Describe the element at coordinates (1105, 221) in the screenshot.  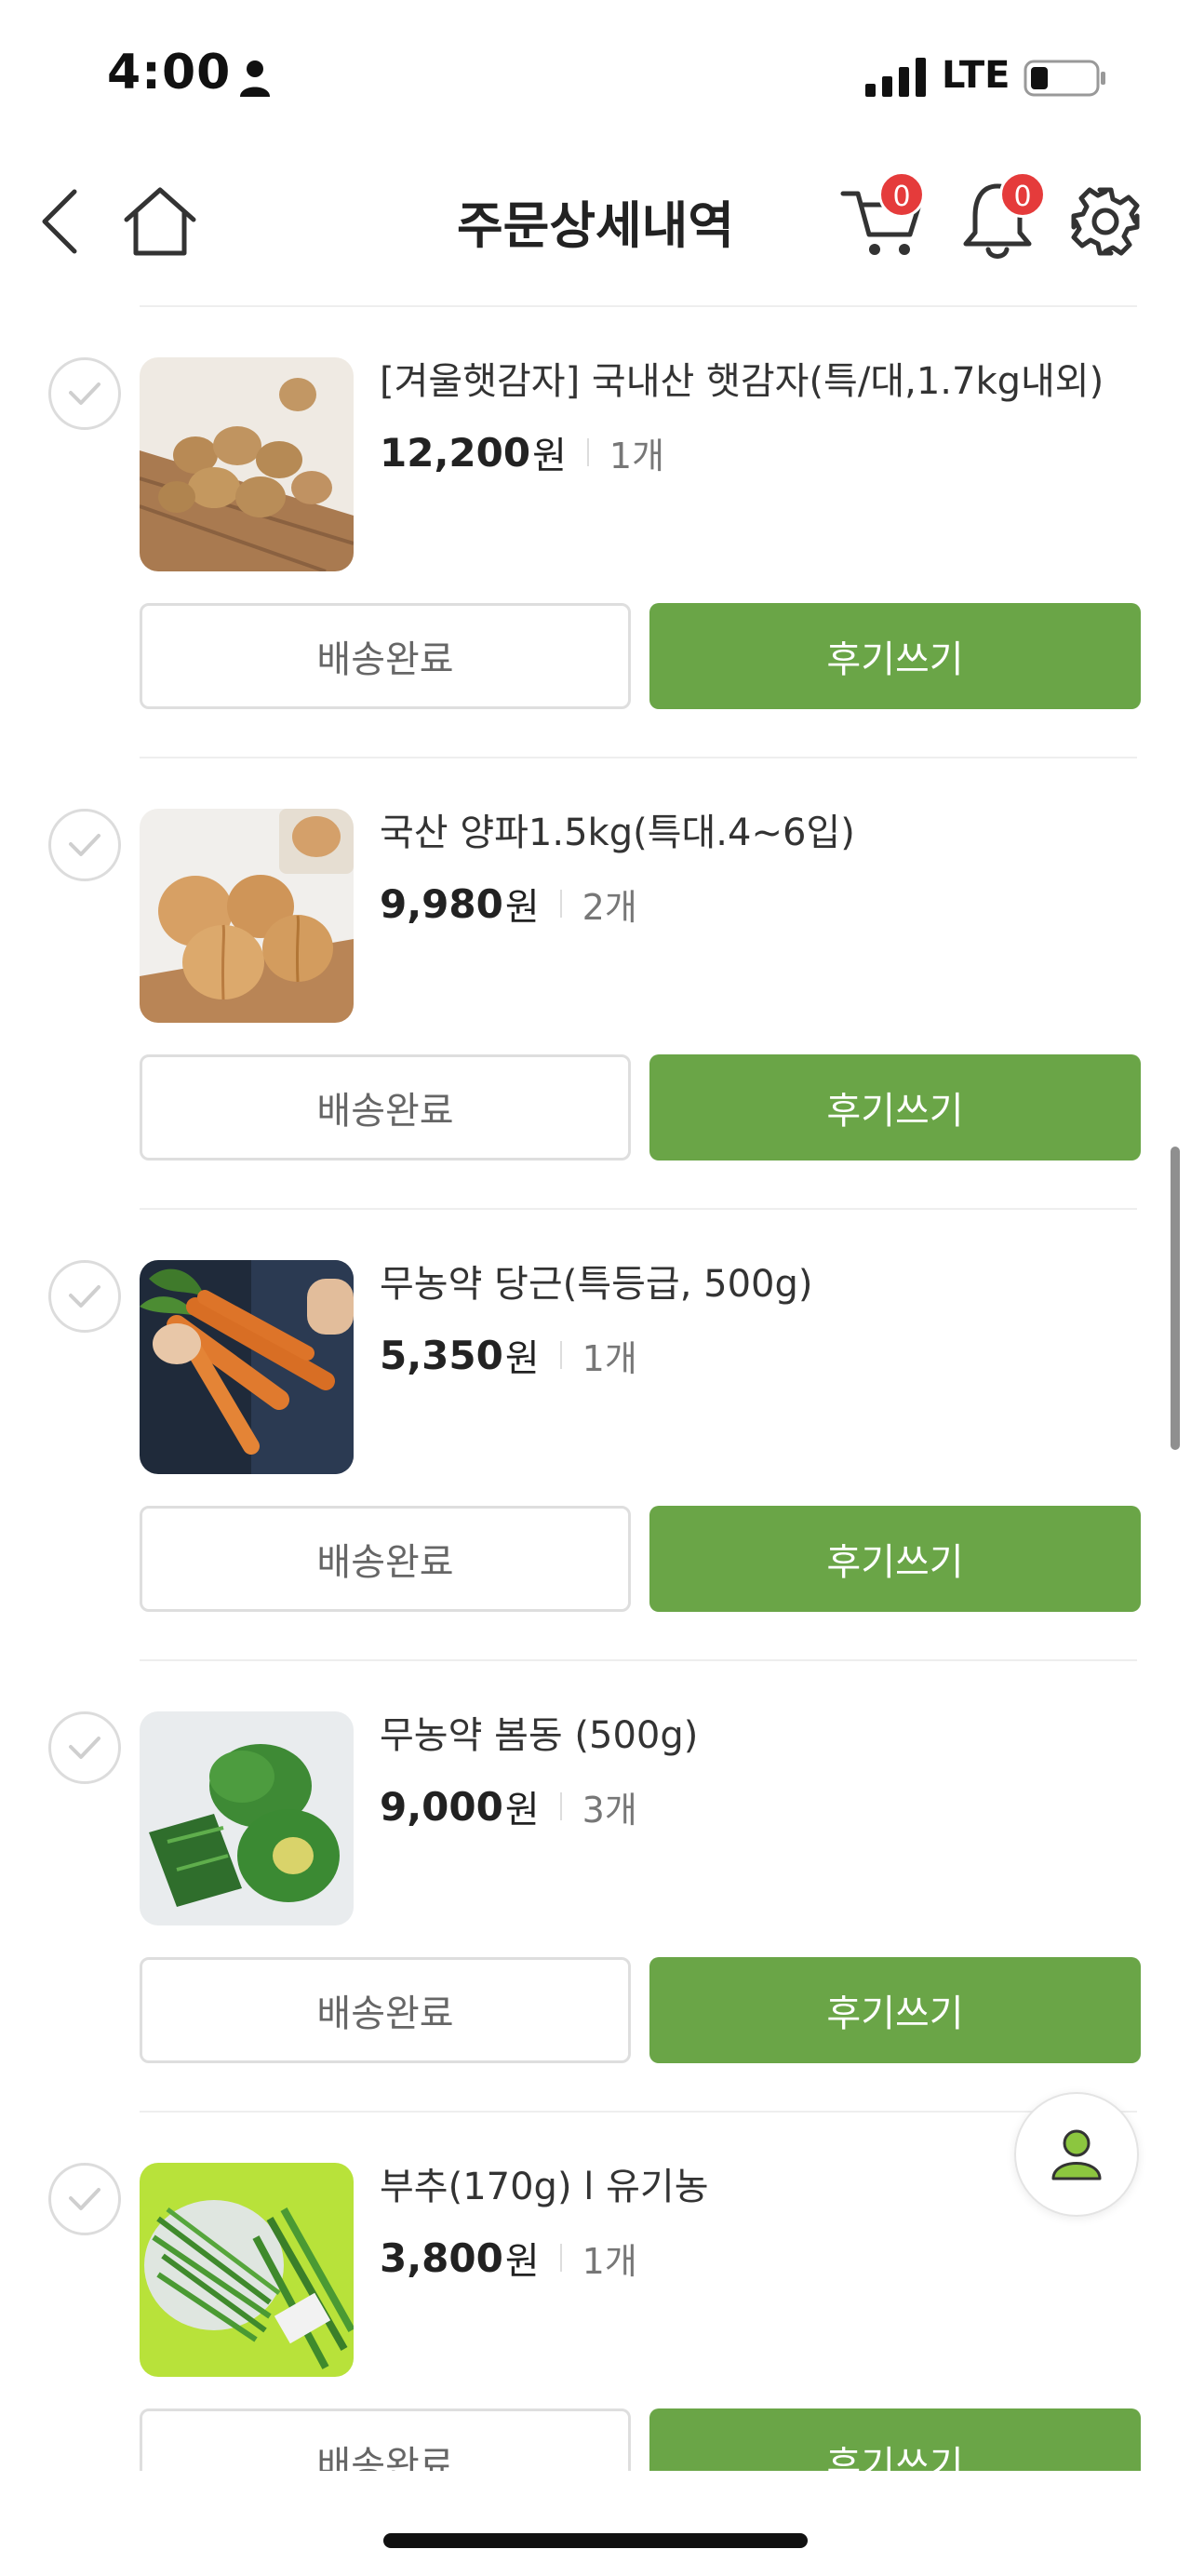
I see `gear-icon` at that location.